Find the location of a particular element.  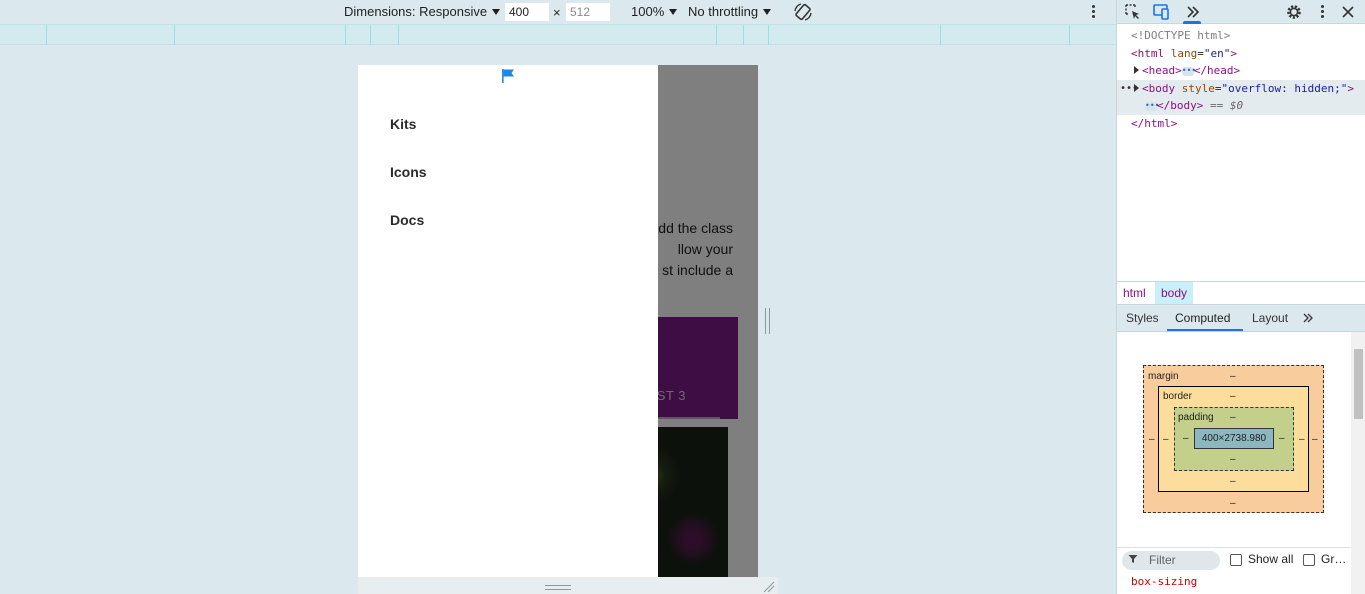

tab-layout: Layout is located at coordinates (1270, 318).